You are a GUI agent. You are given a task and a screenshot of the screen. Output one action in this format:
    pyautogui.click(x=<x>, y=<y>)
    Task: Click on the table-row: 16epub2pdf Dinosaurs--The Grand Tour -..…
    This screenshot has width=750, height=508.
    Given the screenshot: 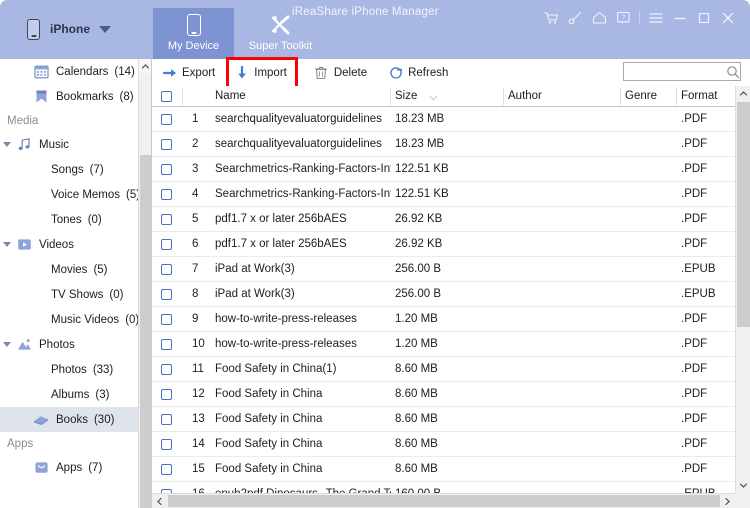 What is the action you would take?
    pyautogui.click(x=443, y=487)
    